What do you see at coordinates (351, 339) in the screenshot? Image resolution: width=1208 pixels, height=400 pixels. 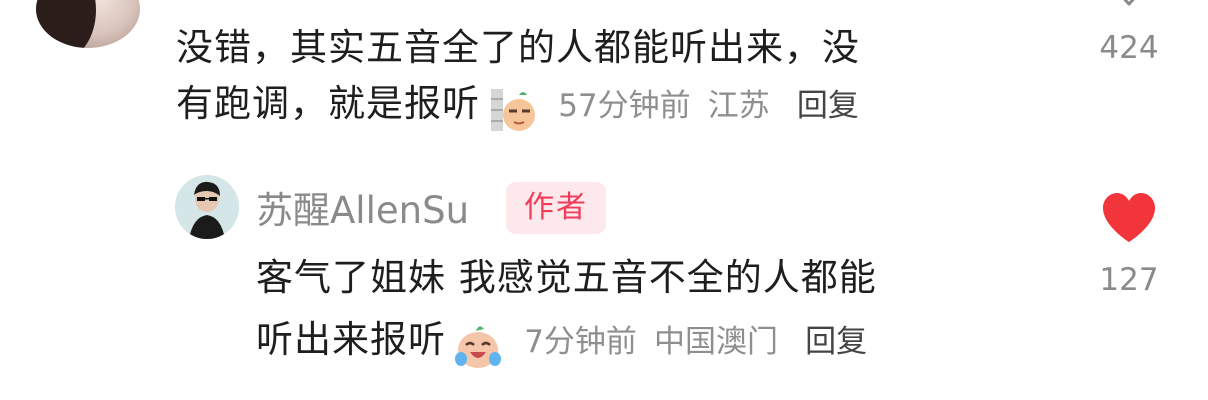 I see `reply-text-line-2: 听出来报听` at bounding box center [351, 339].